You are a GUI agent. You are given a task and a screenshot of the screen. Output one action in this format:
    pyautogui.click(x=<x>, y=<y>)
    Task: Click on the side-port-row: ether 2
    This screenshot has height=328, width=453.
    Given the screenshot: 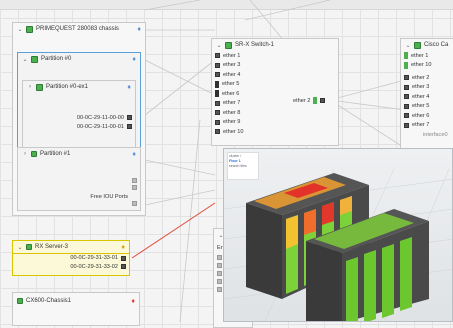 What is the action you would take?
    pyautogui.click(x=308, y=101)
    